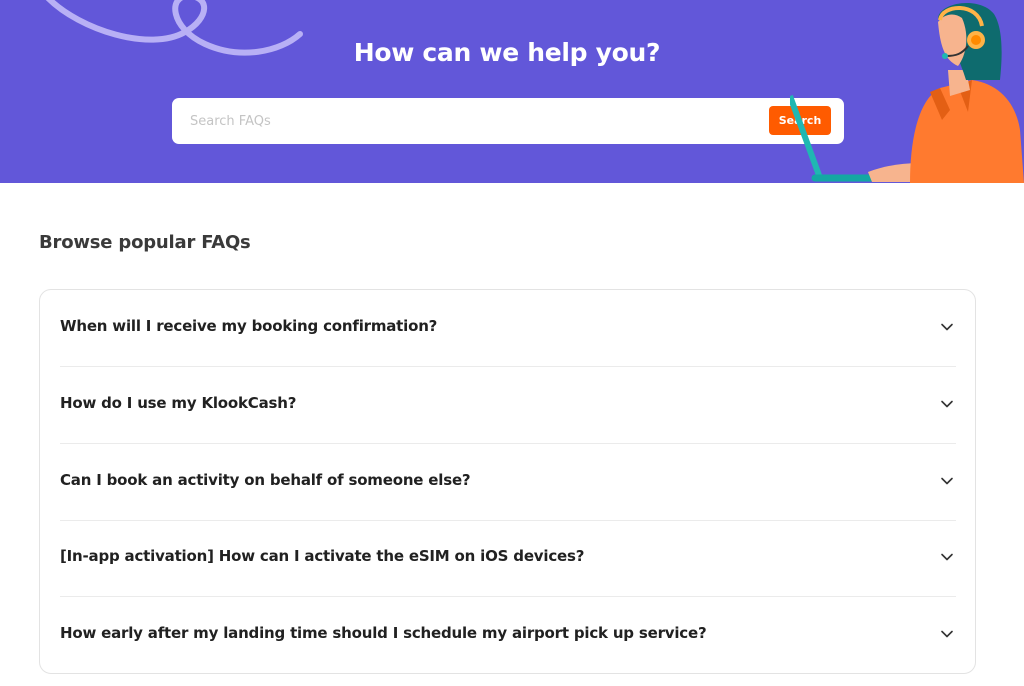 Image resolution: width=1024 pixels, height=686 pixels. What do you see at coordinates (145, 242) in the screenshot?
I see `faq-section-title: Browse popular FAQs` at bounding box center [145, 242].